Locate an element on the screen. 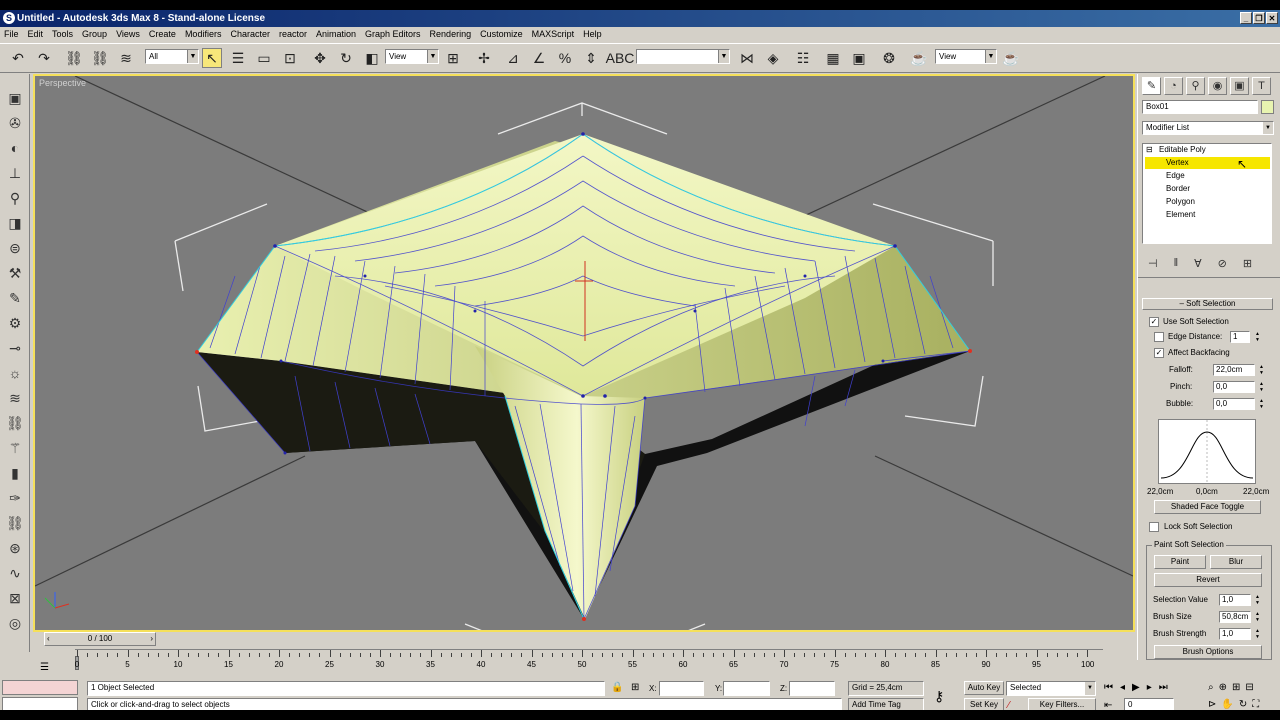 The height and width of the screenshot is (720, 1280). x-field is located at coordinates (681, 688).